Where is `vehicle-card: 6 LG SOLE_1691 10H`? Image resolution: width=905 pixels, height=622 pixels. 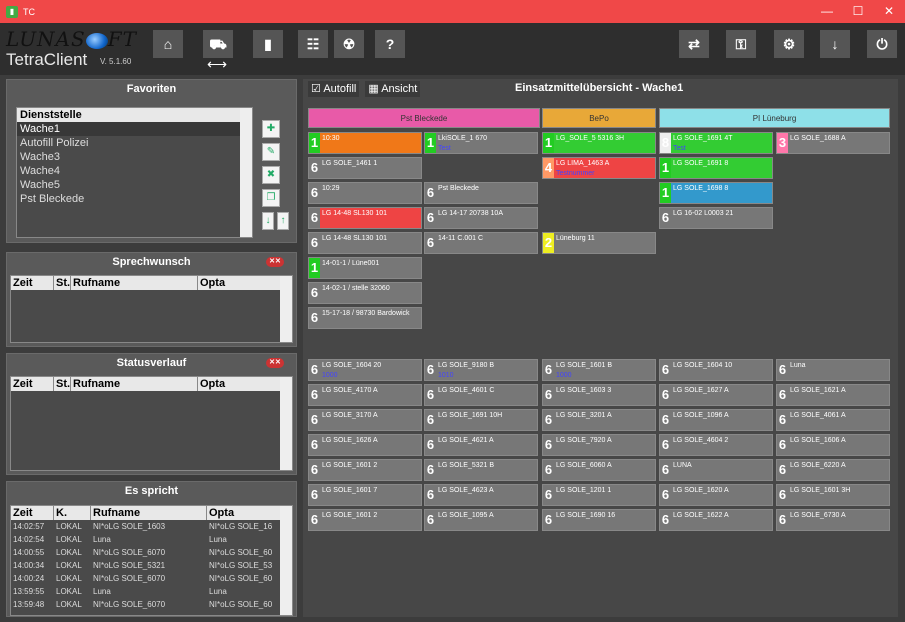 vehicle-card: 6 LG SOLE_1691 10H is located at coordinates (481, 420).